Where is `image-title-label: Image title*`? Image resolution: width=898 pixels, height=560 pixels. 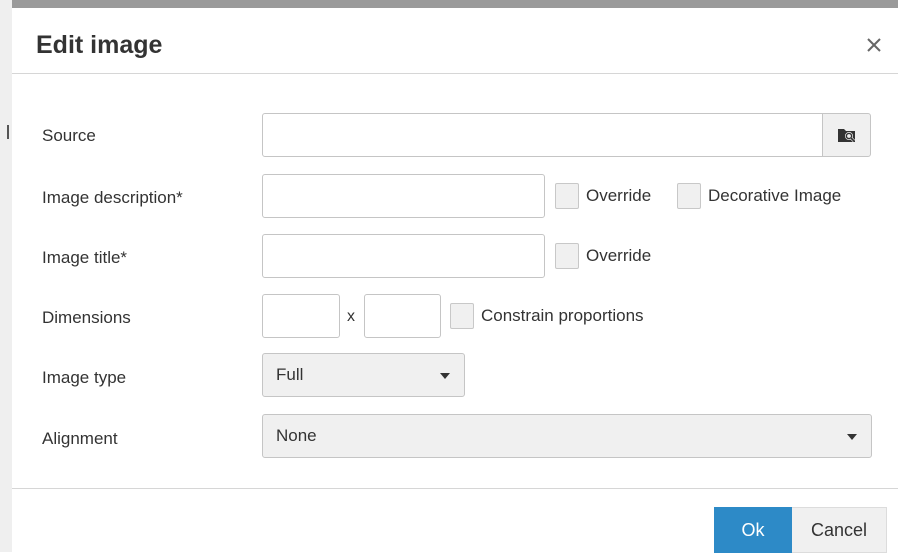 image-title-label: Image title* is located at coordinates (85, 257).